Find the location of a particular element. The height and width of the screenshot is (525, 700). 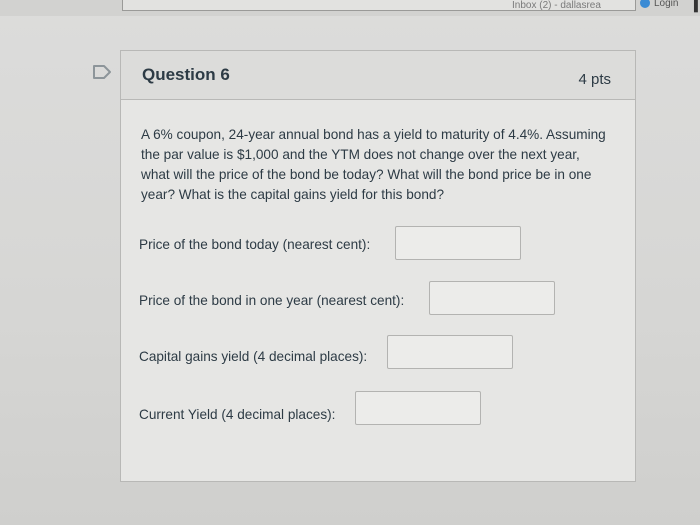

login-icon is located at coordinates (645, 4).